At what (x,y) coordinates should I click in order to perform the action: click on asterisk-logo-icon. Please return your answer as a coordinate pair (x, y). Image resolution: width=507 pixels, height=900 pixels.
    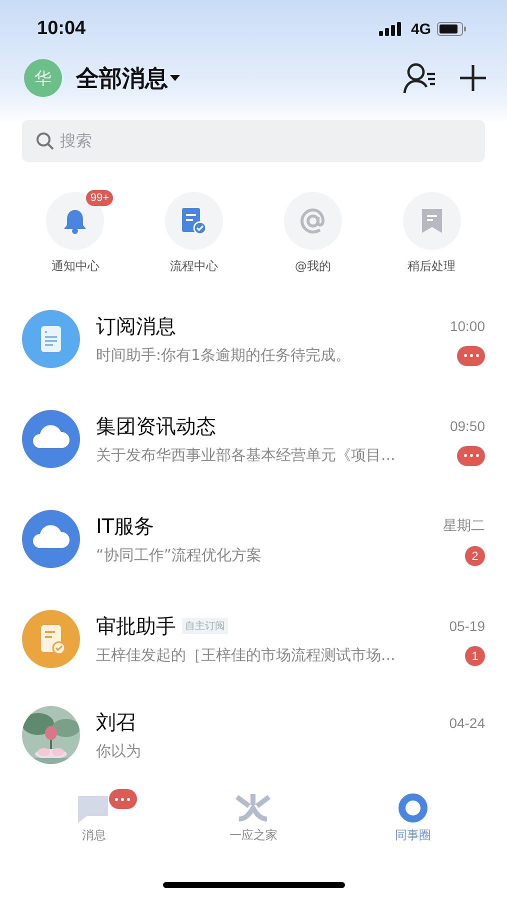
    Looking at the image, I should click on (253, 808).